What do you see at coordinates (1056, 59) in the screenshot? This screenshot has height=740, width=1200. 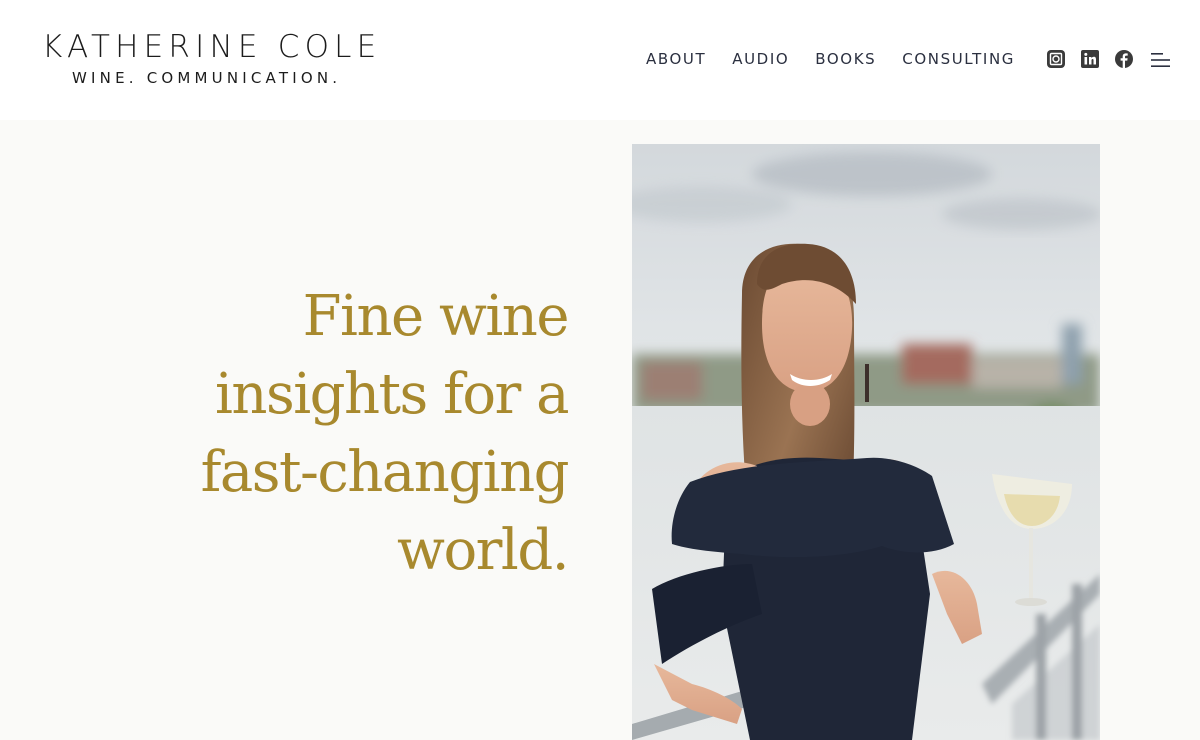 I see `instagram-icon` at bounding box center [1056, 59].